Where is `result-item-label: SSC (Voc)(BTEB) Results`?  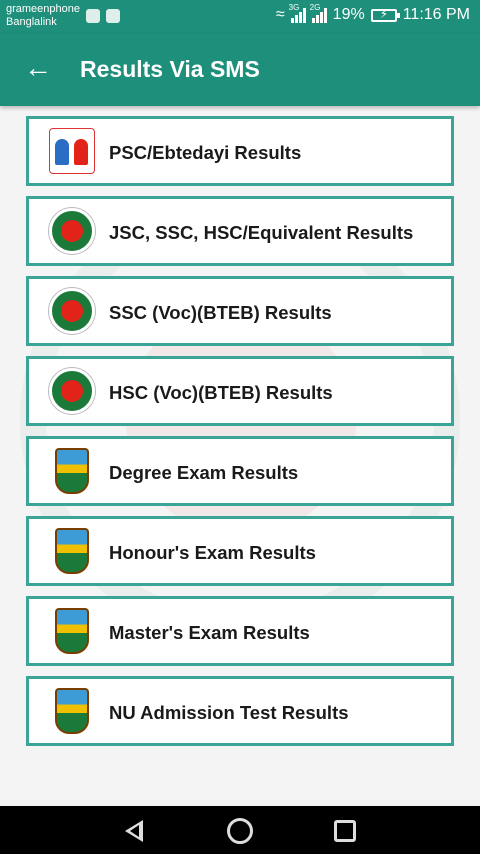
result-item-label: SSC (Voc)(BTEB) Results is located at coordinates (220, 312).